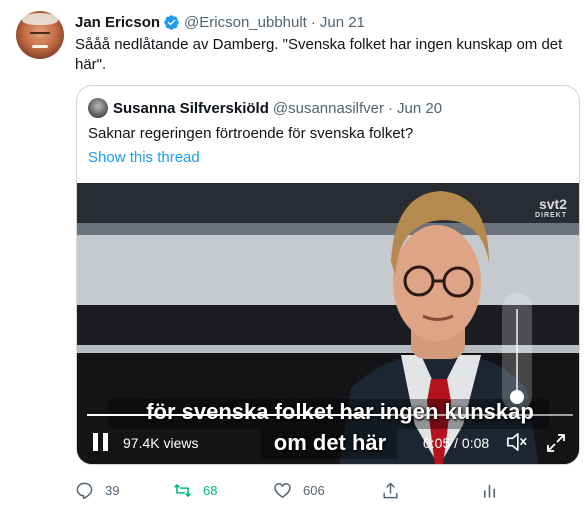 The image size is (585, 510). Describe the element at coordinates (550, 215) in the screenshot. I see `channel-logo-sub: DIREKT` at that location.